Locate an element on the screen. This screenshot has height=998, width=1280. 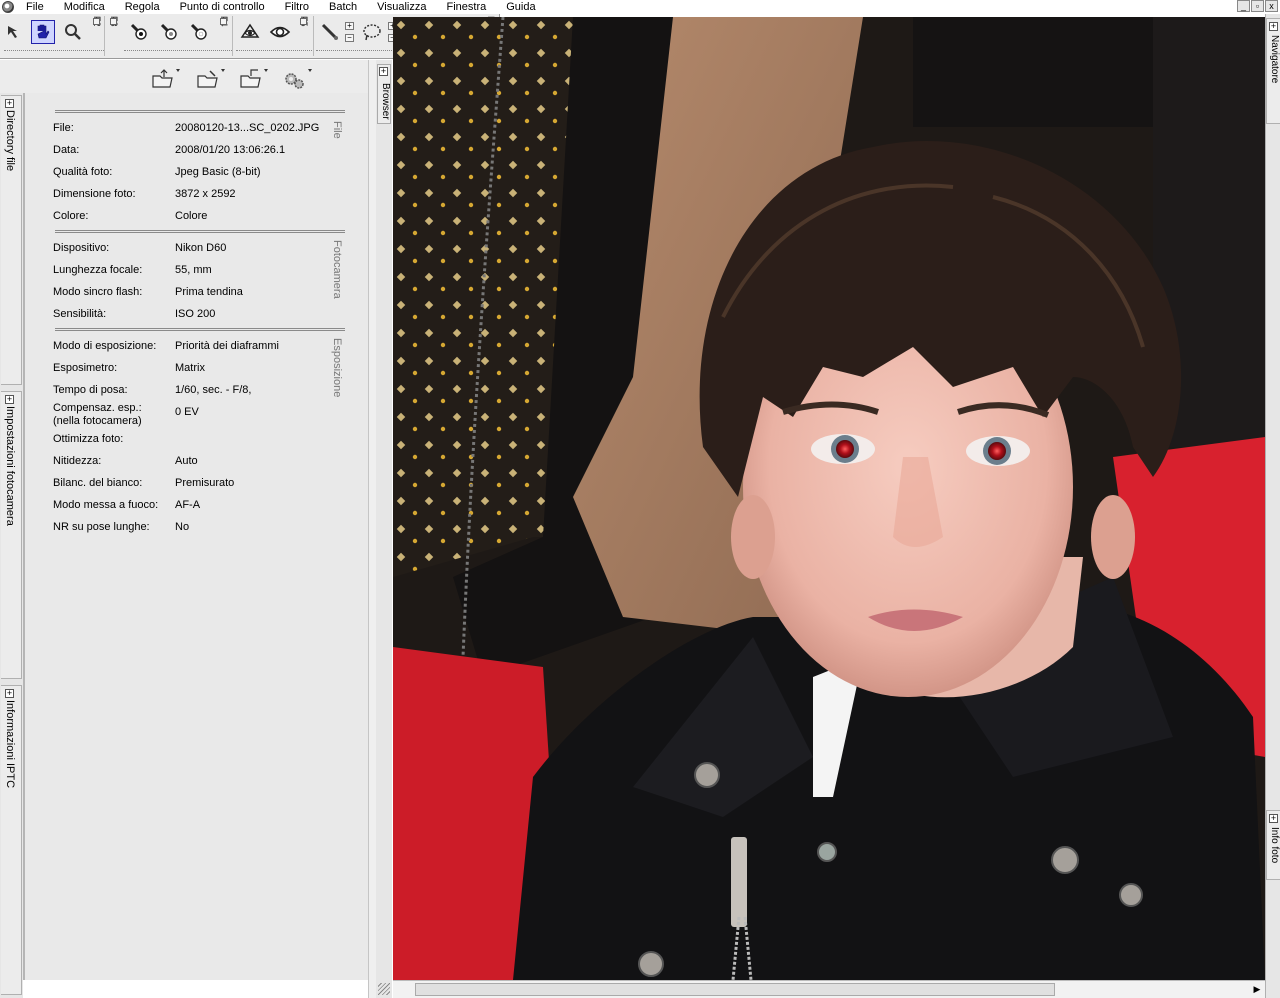
tab-label: Info foto is located at coordinates (1274, 845).